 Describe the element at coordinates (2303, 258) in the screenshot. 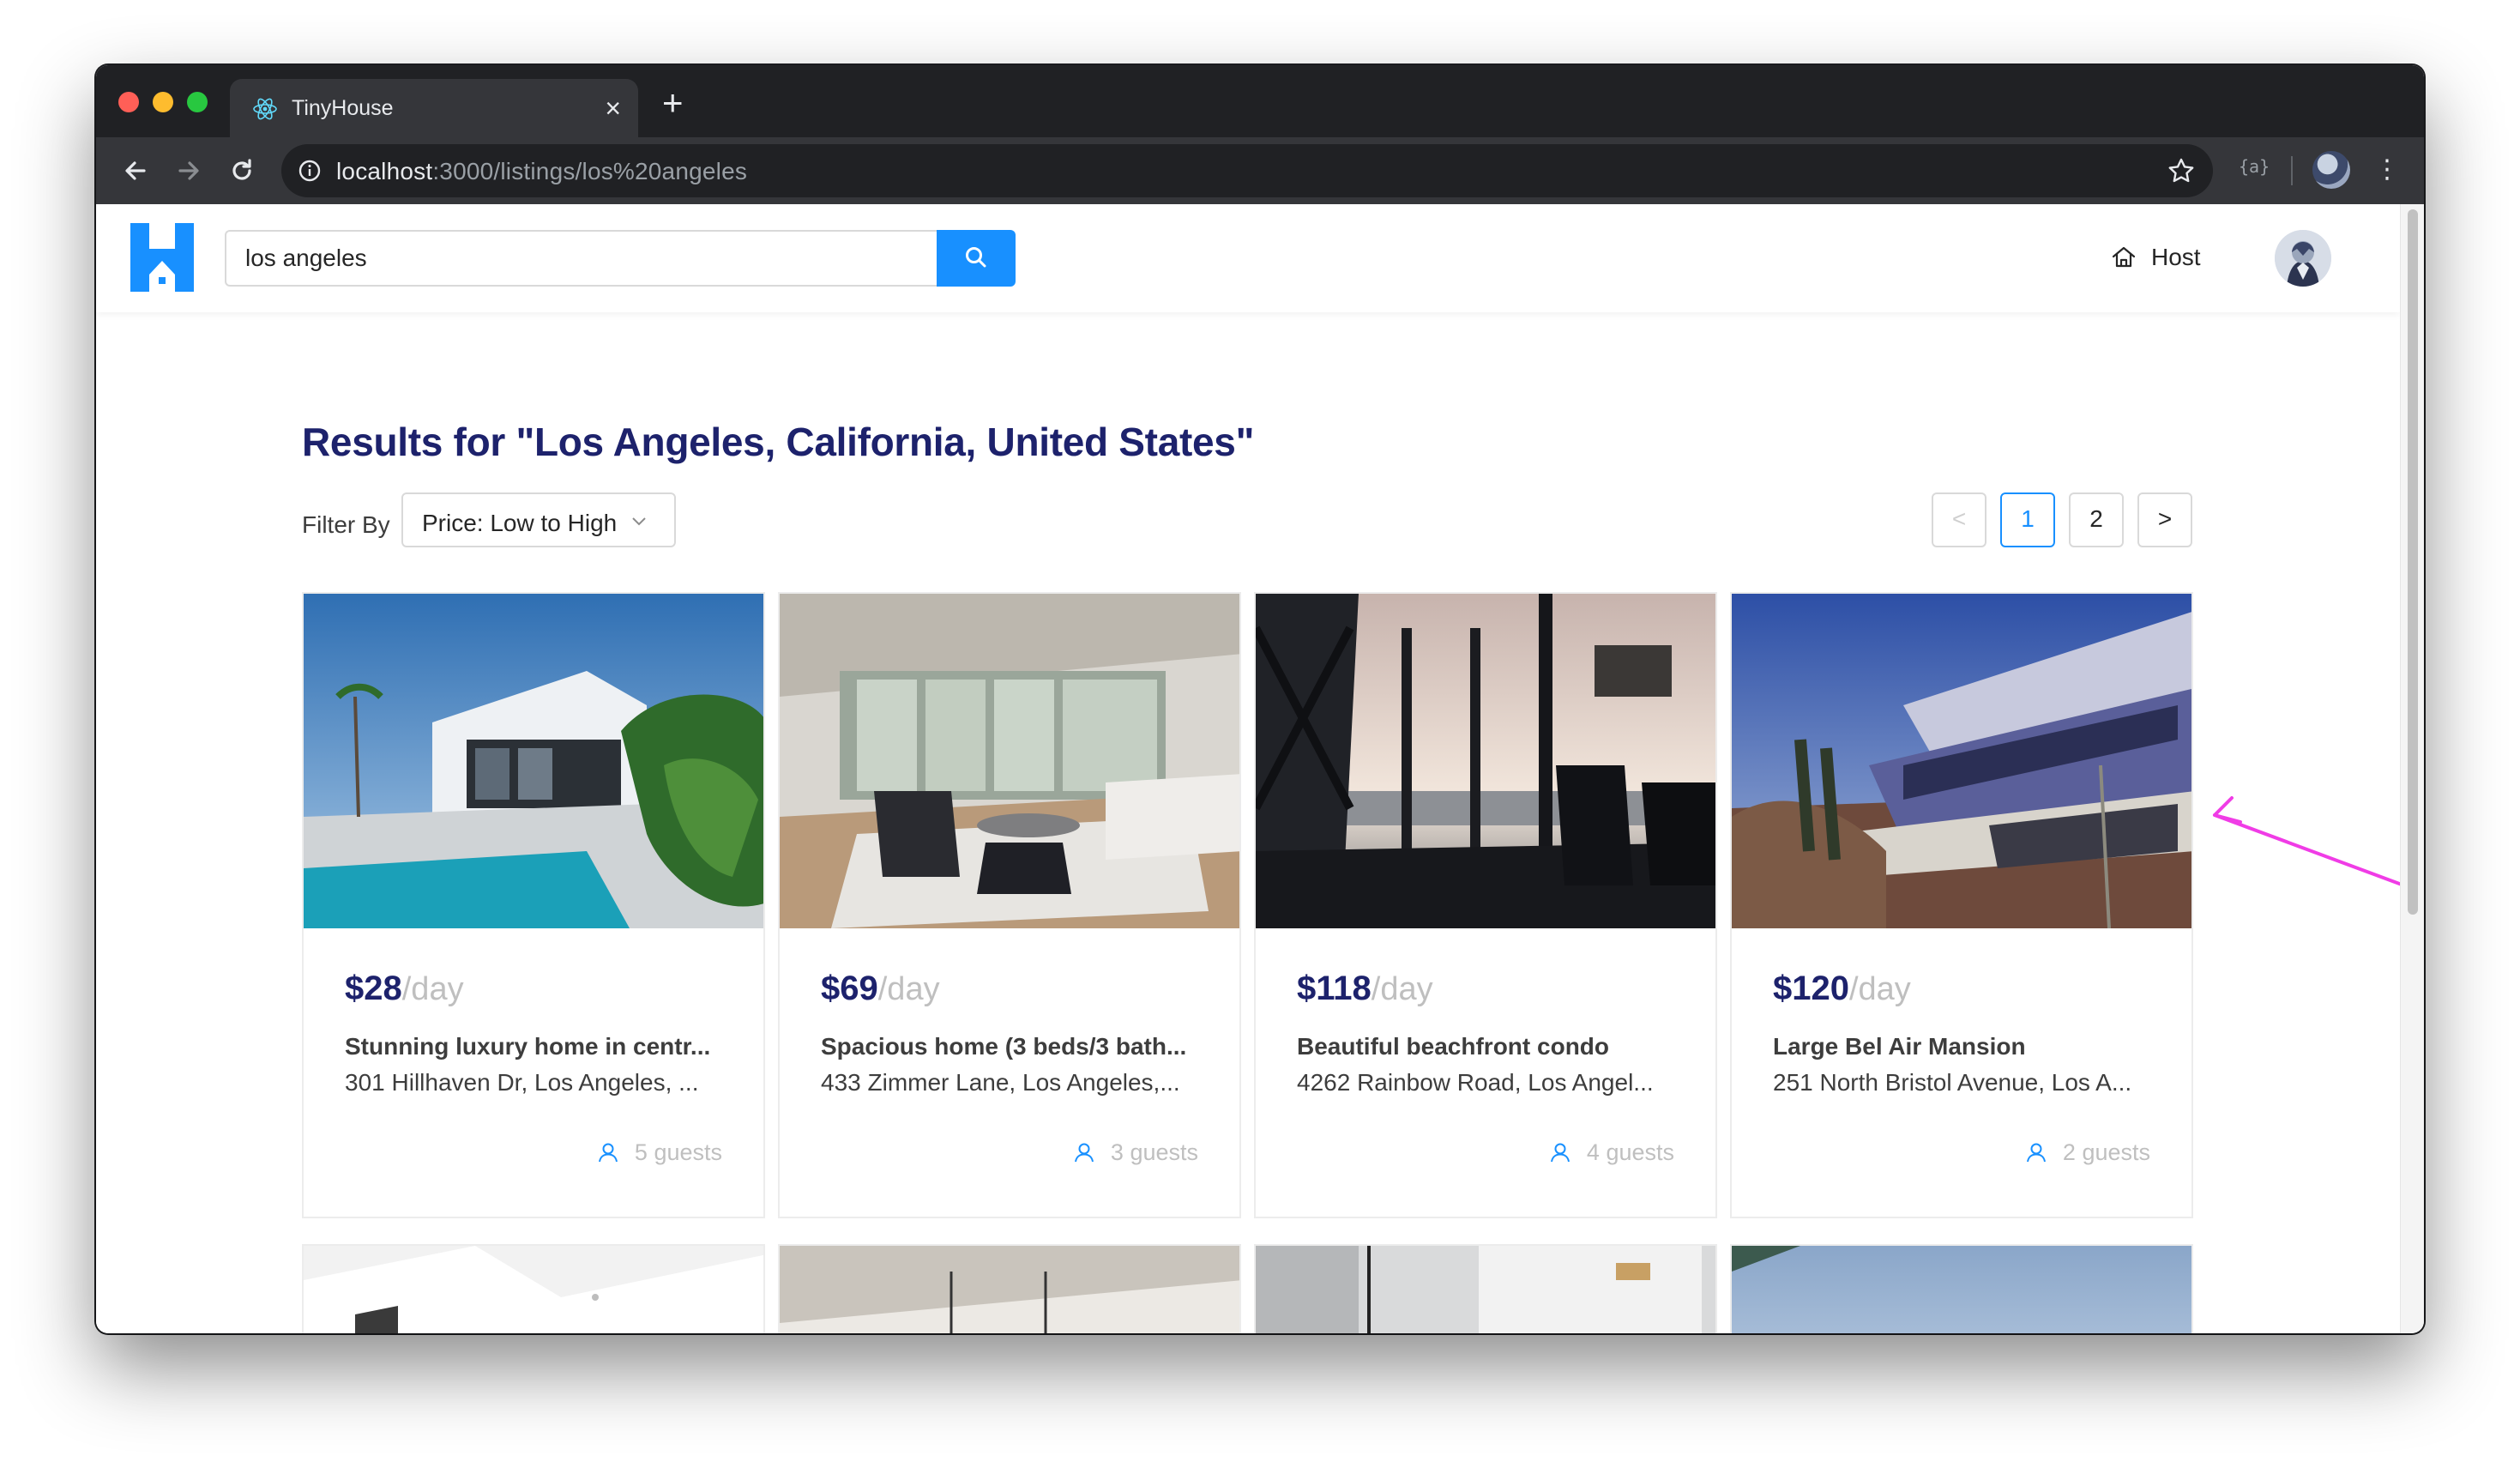

I see `user-avatar` at that location.